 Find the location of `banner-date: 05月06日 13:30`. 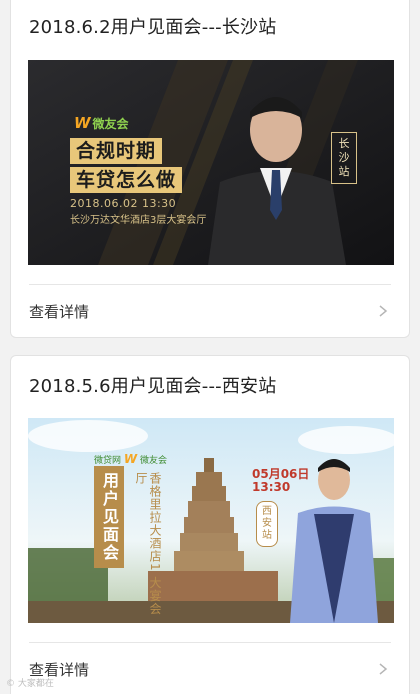

banner-date: 05月06日 13:30 is located at coordinates (280, 481).